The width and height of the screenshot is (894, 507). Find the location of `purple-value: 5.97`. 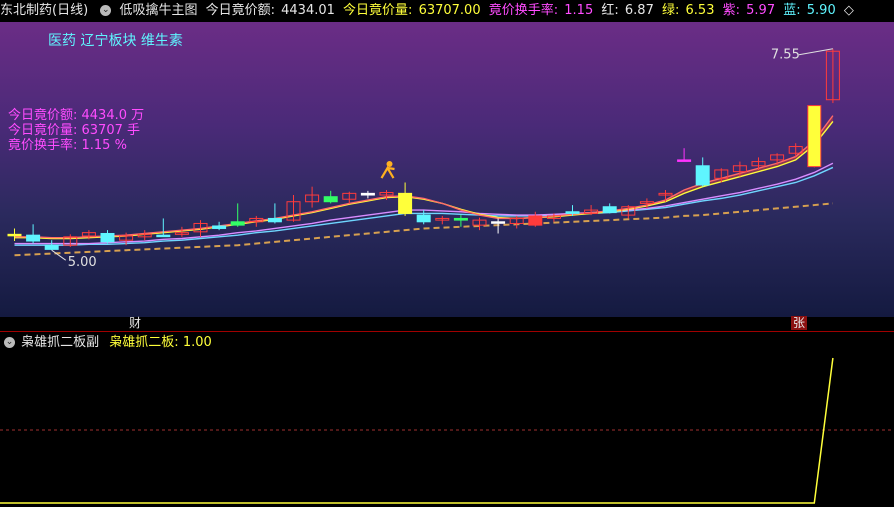

purple-value: 5.97 is located at coordinates (761, 10).